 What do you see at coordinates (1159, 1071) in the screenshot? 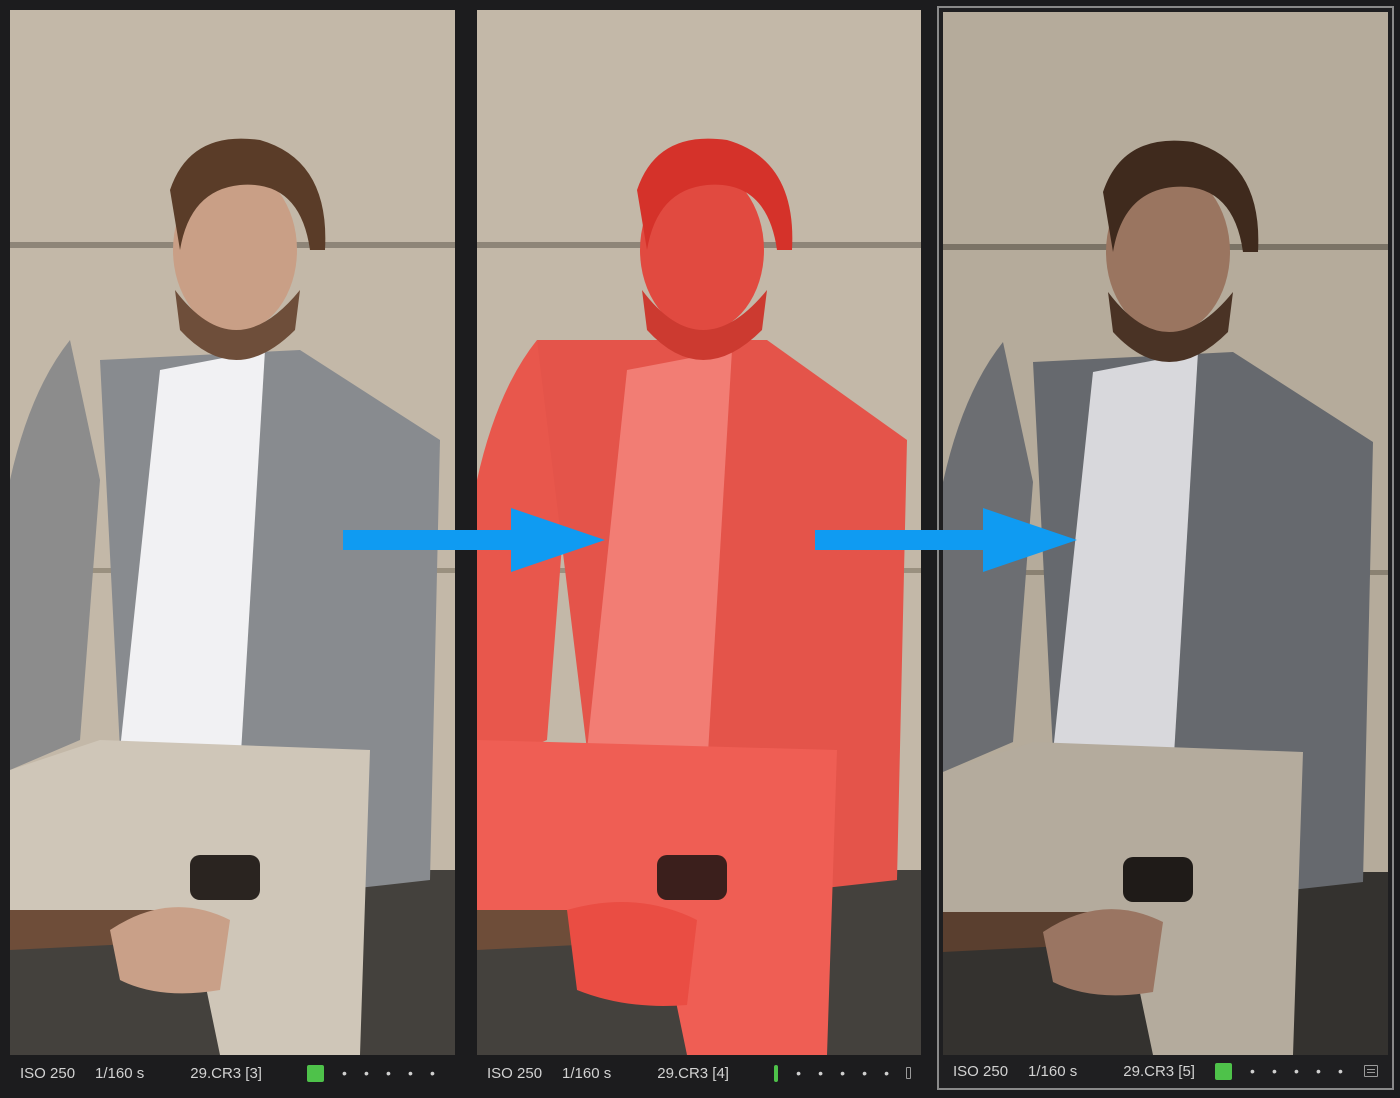
I see `file-name: 29.CR3 [5]` at bounding box center [1159, 1071].